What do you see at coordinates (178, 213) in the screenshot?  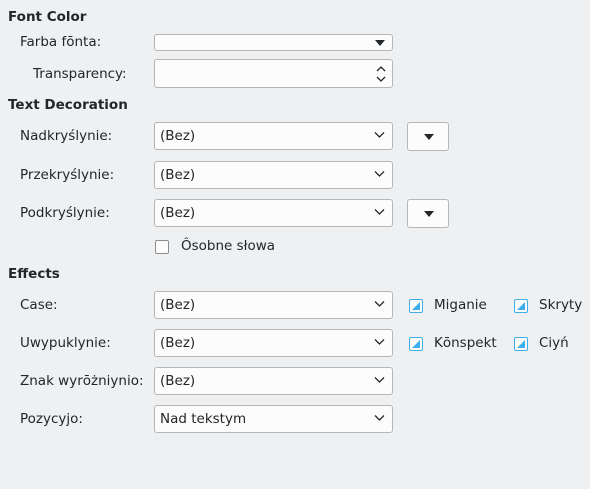 I see `underline-value: (Bez)` at bounding box center [178, 213].